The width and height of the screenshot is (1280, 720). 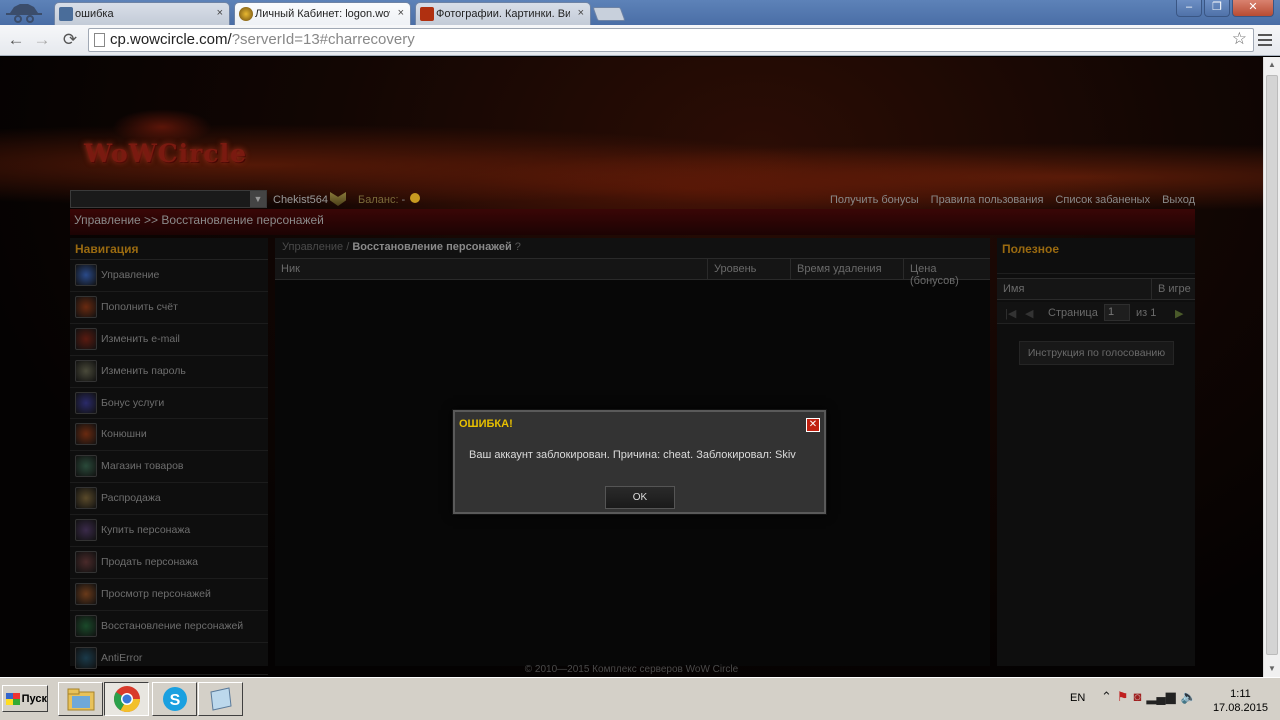 I want to click on new-tab-button, so click(x=609, y=14).